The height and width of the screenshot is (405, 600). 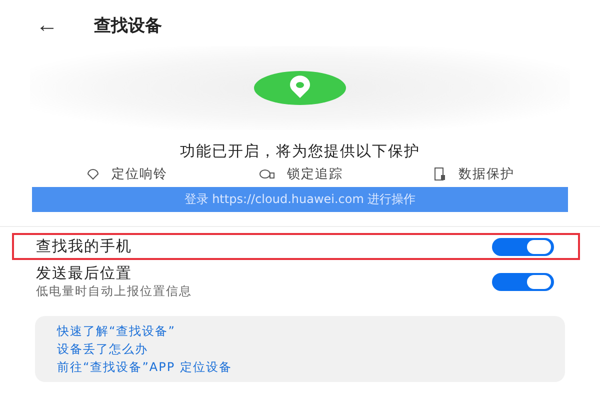 I want to click on phone-icon, so click(x=440, y=174).